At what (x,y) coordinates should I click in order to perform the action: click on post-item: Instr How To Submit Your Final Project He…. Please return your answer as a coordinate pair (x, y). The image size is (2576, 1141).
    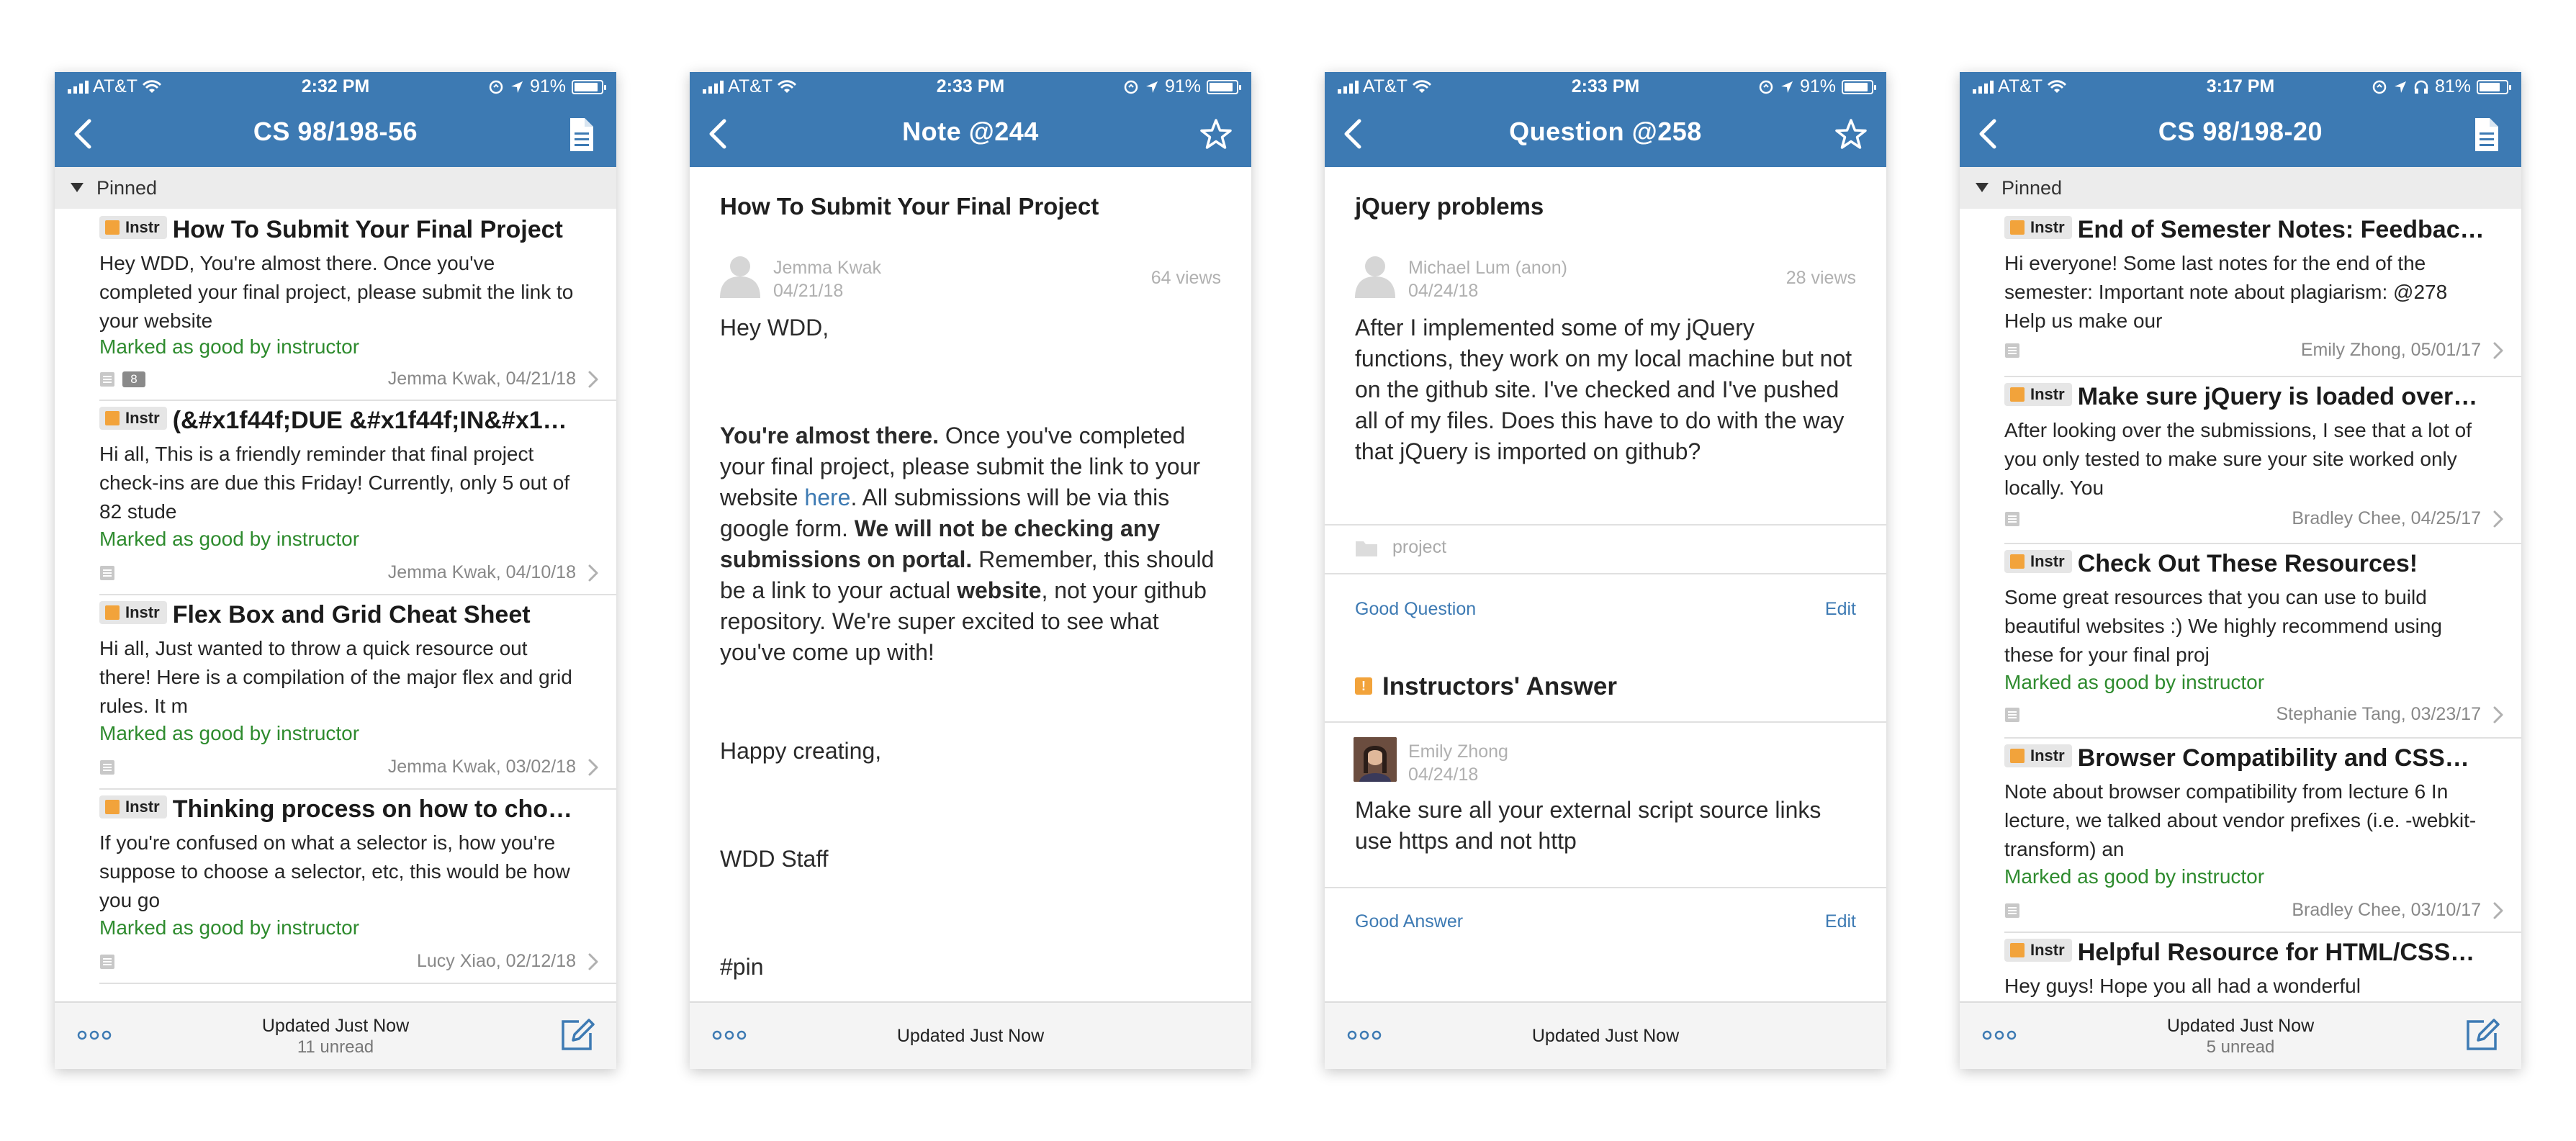
    Looking at the image, I should click on (357, 305).